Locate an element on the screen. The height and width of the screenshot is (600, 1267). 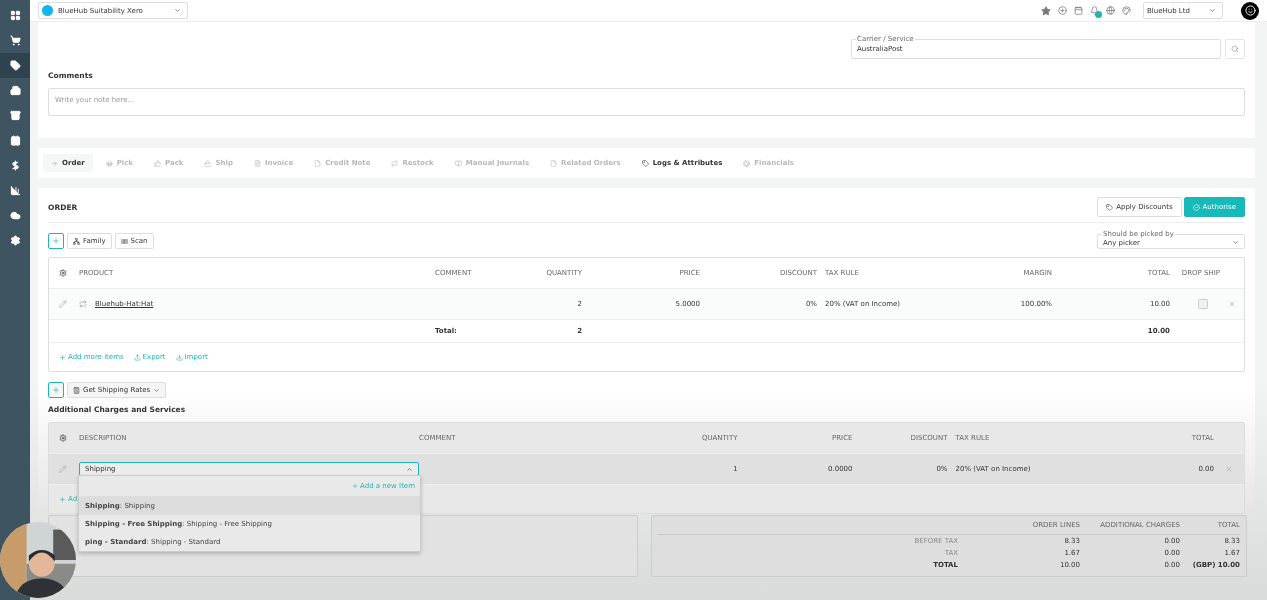
star-icon is located at coordinates (1046, 10).